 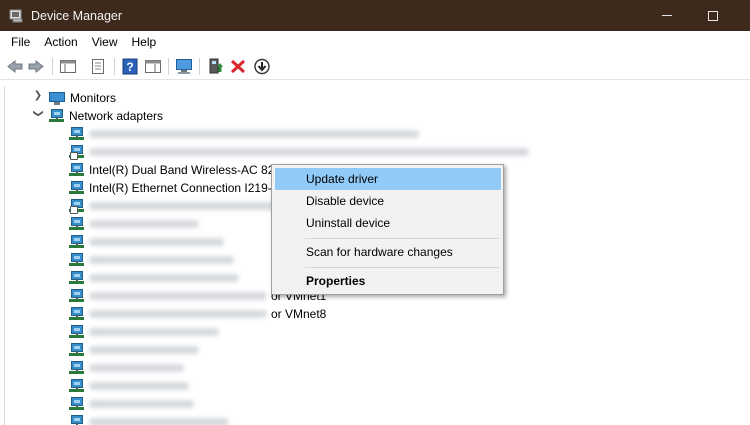 I want to click on window-title: Device Manager, so click(x=77, y=15).